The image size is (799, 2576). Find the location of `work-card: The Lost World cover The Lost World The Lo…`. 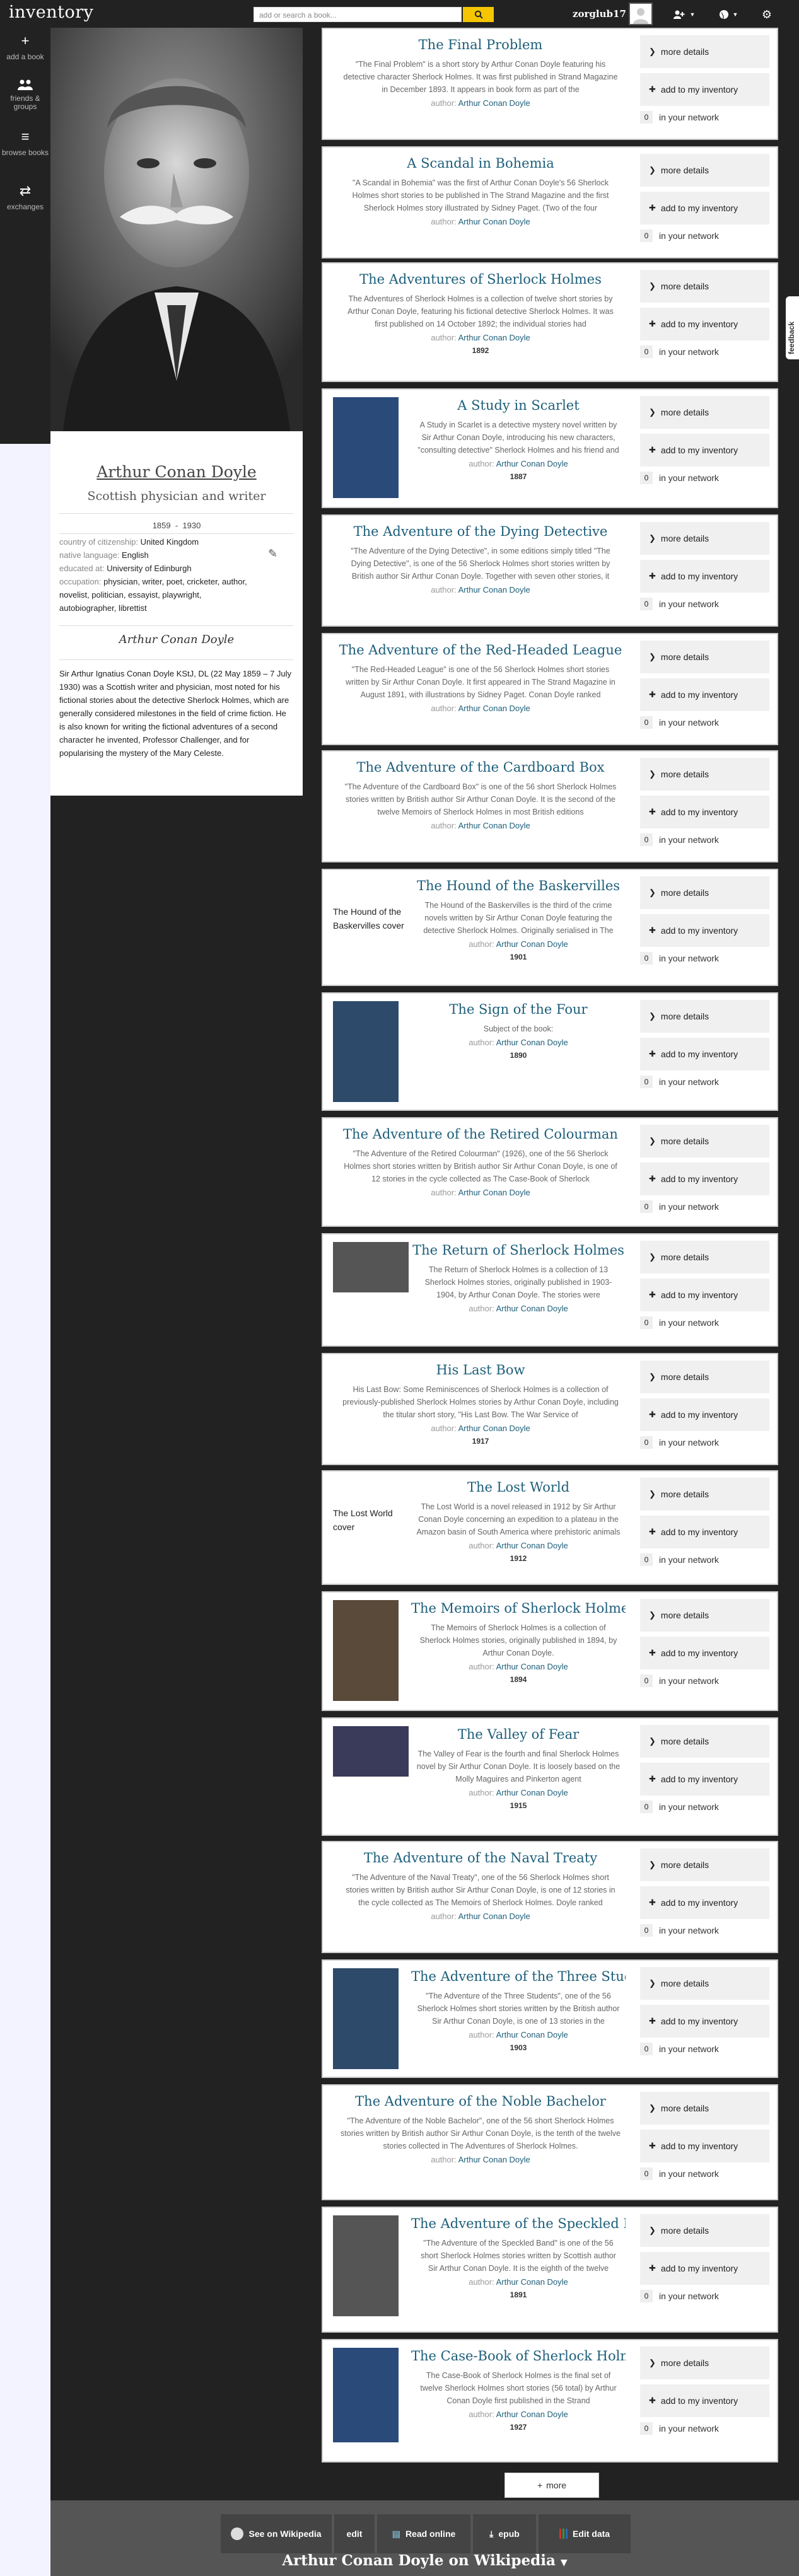

work-card: The Lost World cover The Lost World The Lo… is located at coordinates (550, 1528).